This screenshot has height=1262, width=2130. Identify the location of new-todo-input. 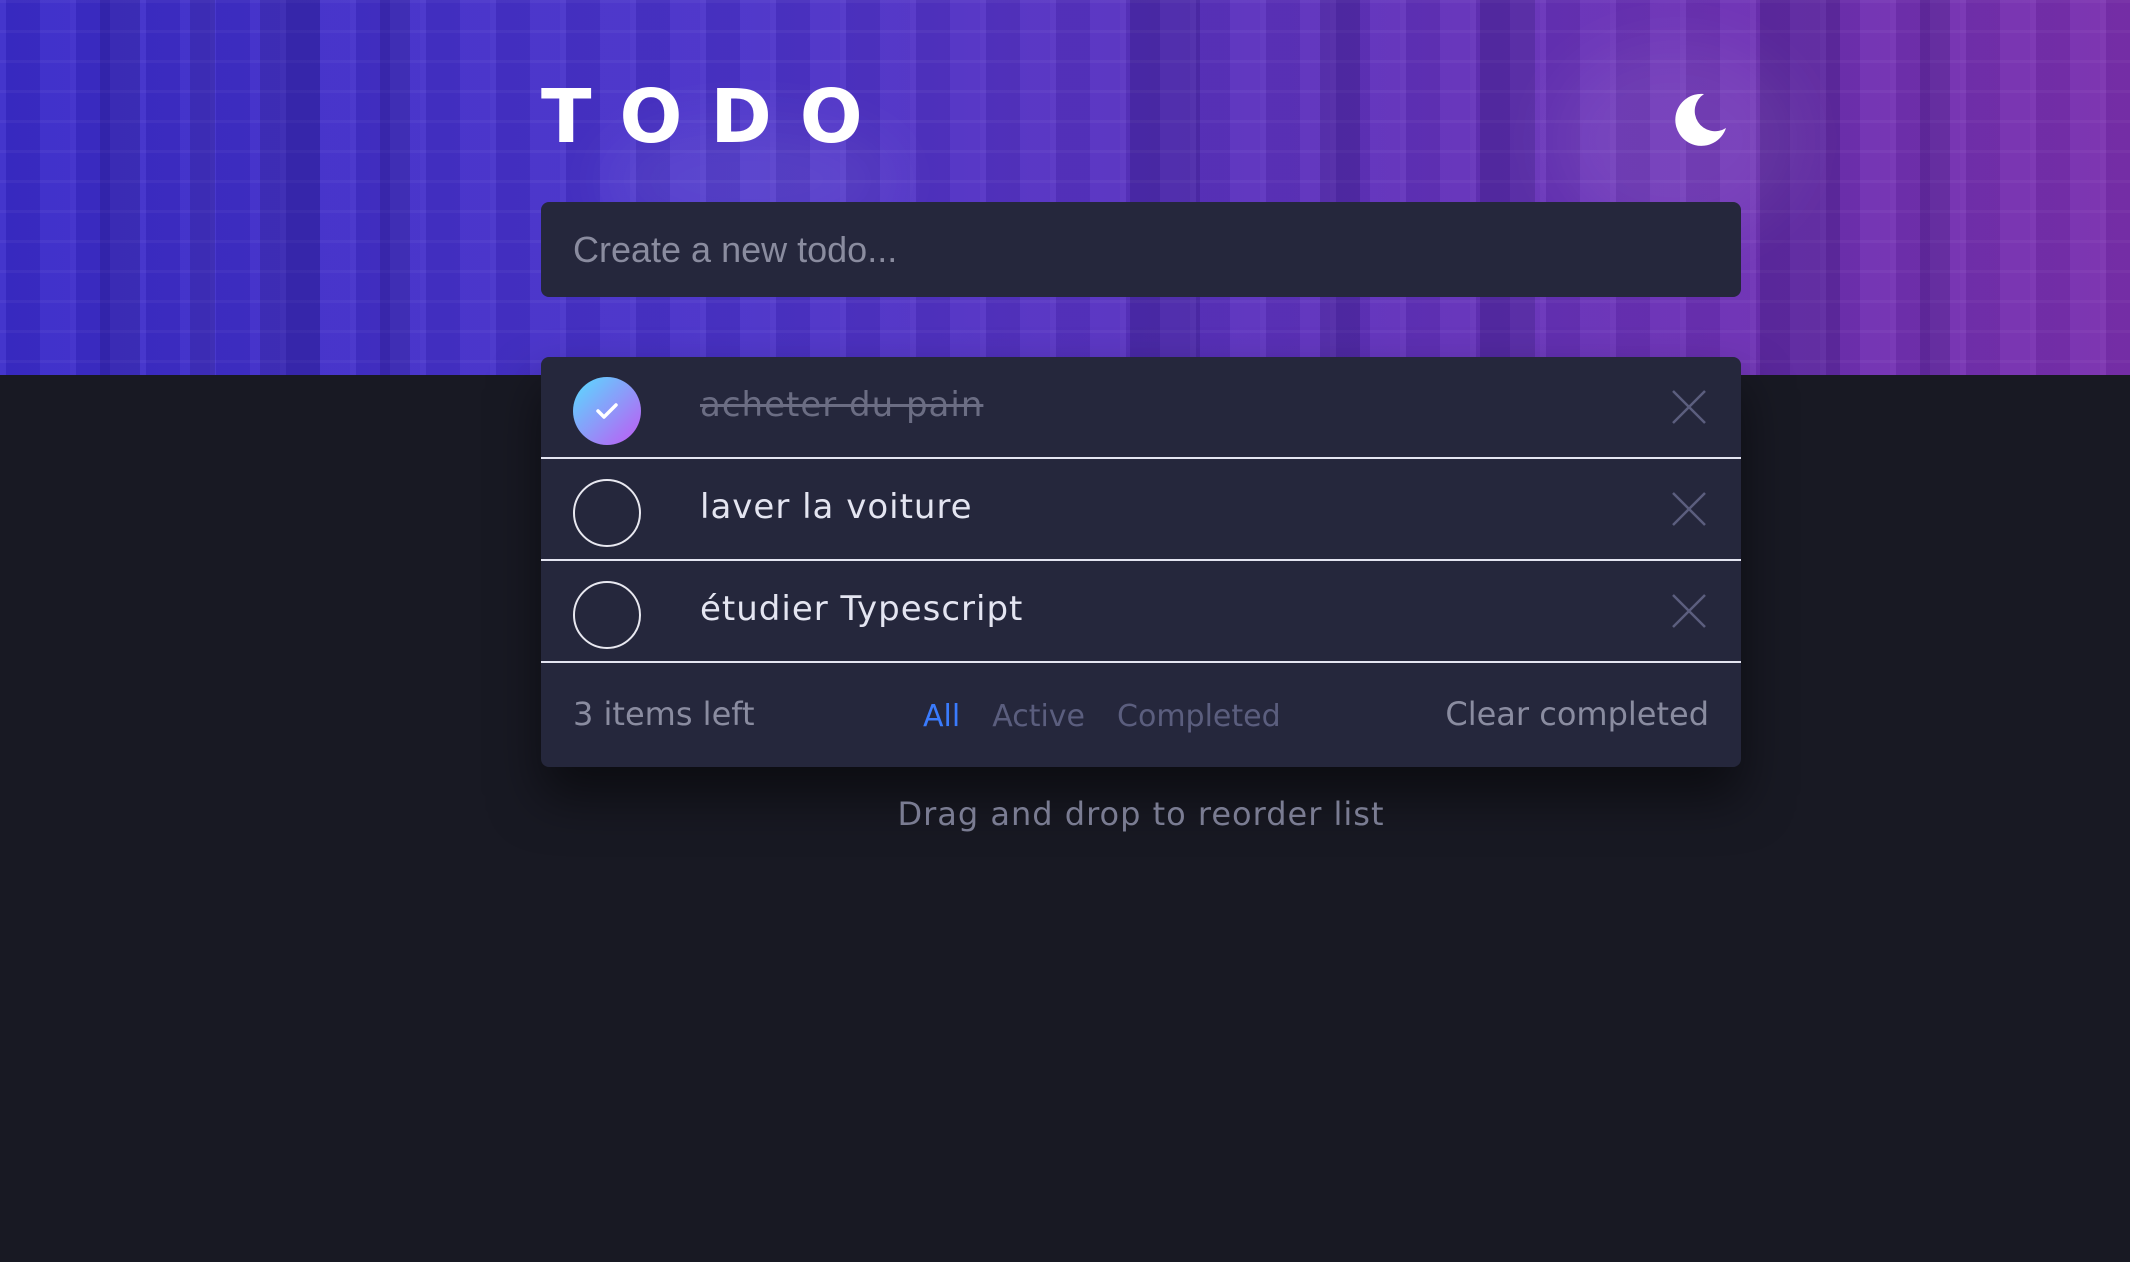
(1141, 249).